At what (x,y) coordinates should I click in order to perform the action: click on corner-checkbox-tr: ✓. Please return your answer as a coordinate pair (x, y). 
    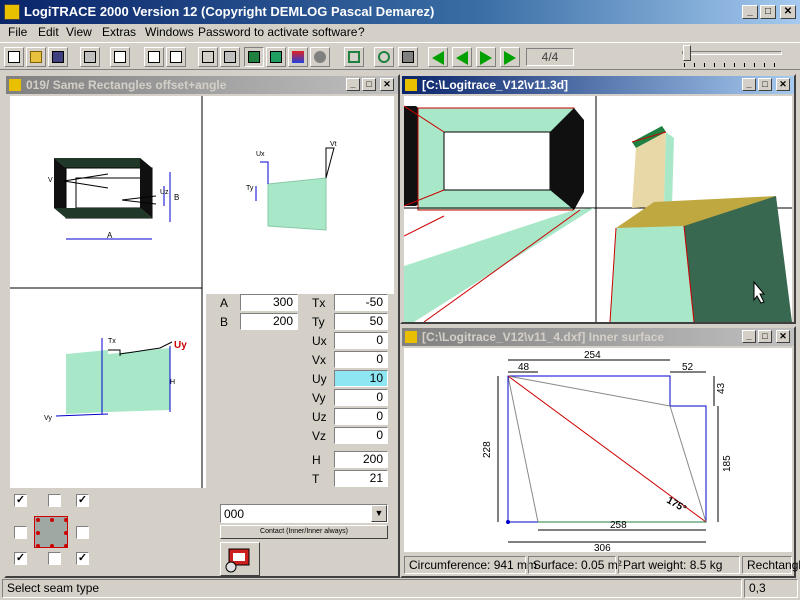
    Looking at the image, I should click on (82, 500).